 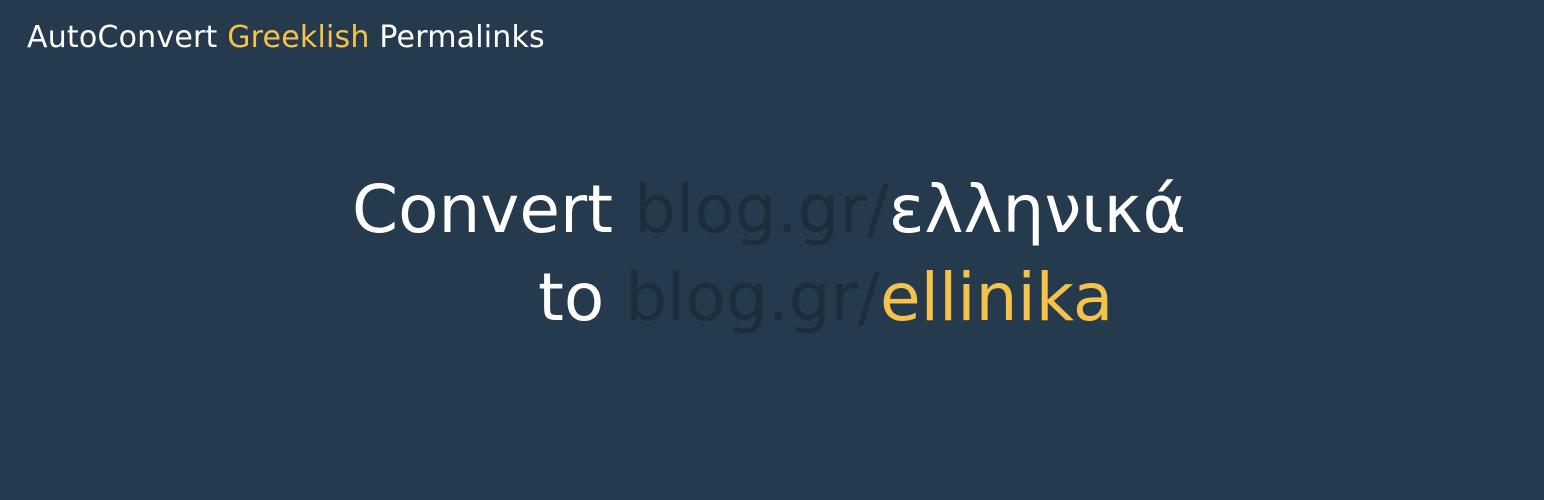 What do you see at coordinates (298, 37) in the screenshot?
I see `title-greeklish: Greeklish` at bounding box center [298, 37].